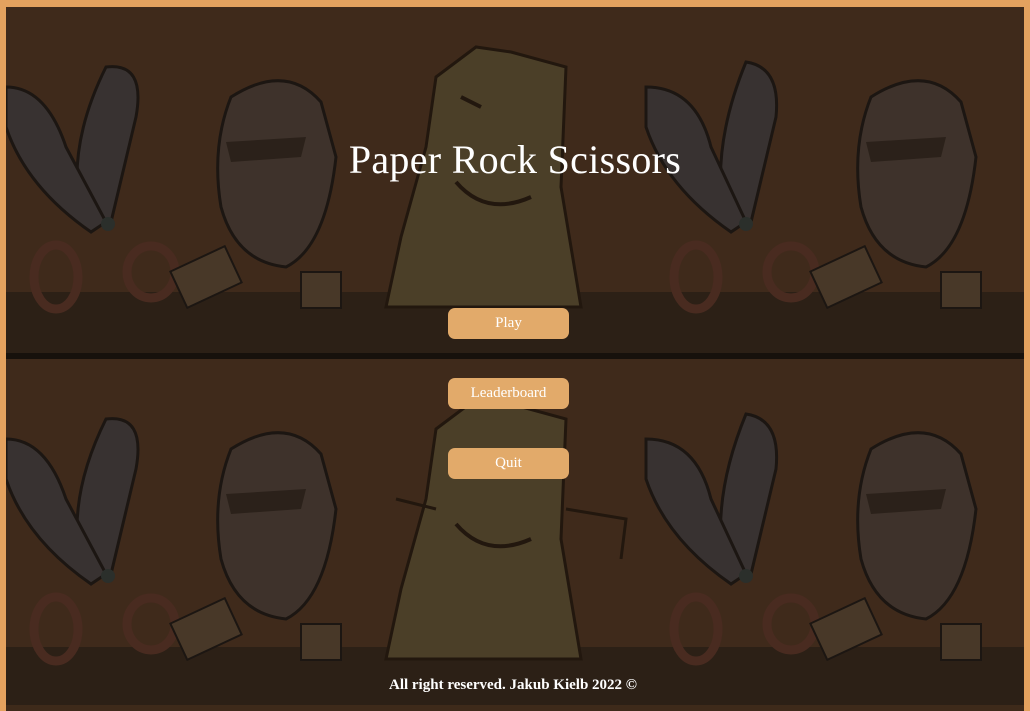 This screenshot has height=711, width=1030. I want to click on game-title: Paper Rock Scissors, so click(515, 159).